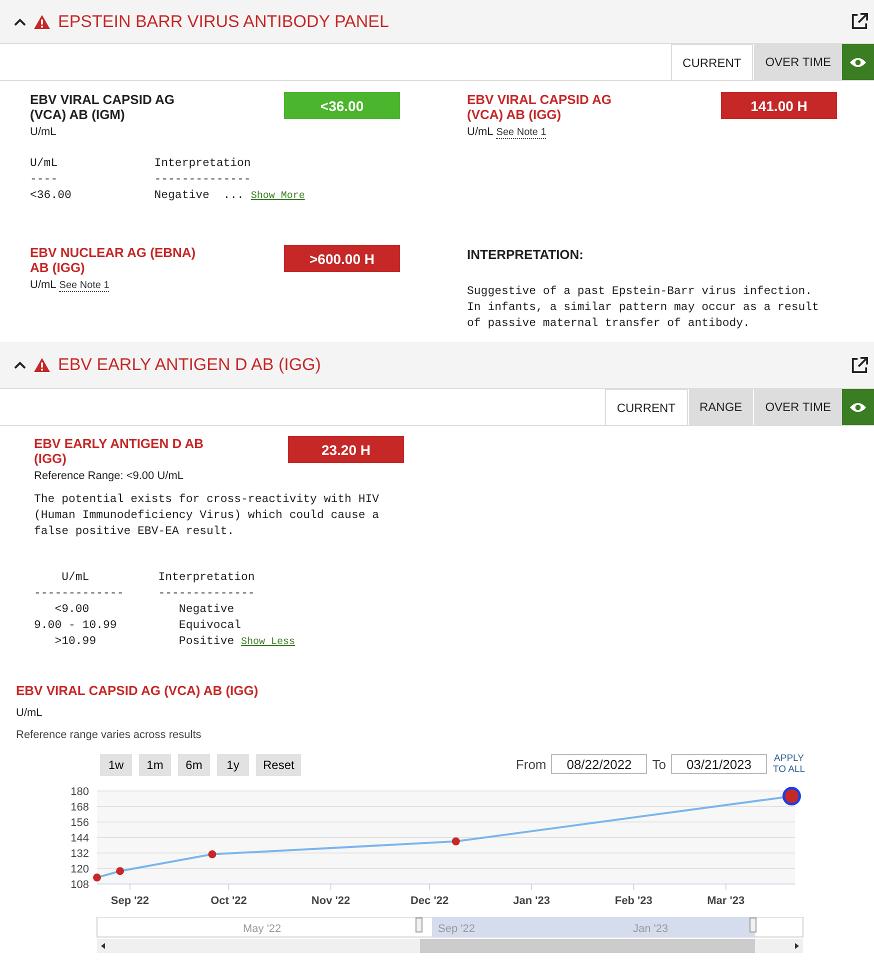 Image resolution: width=874 pixels, height=970 pixels. I want to click on apply-to-all-link: APPLY TO ALL, so click(789, 764).